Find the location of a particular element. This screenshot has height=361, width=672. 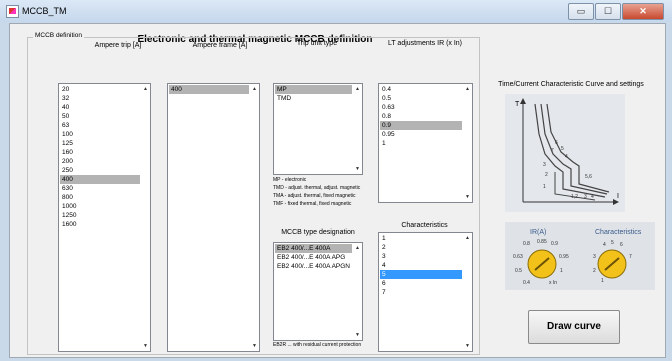

list-item: 250 is located at coordinates (100, 170).